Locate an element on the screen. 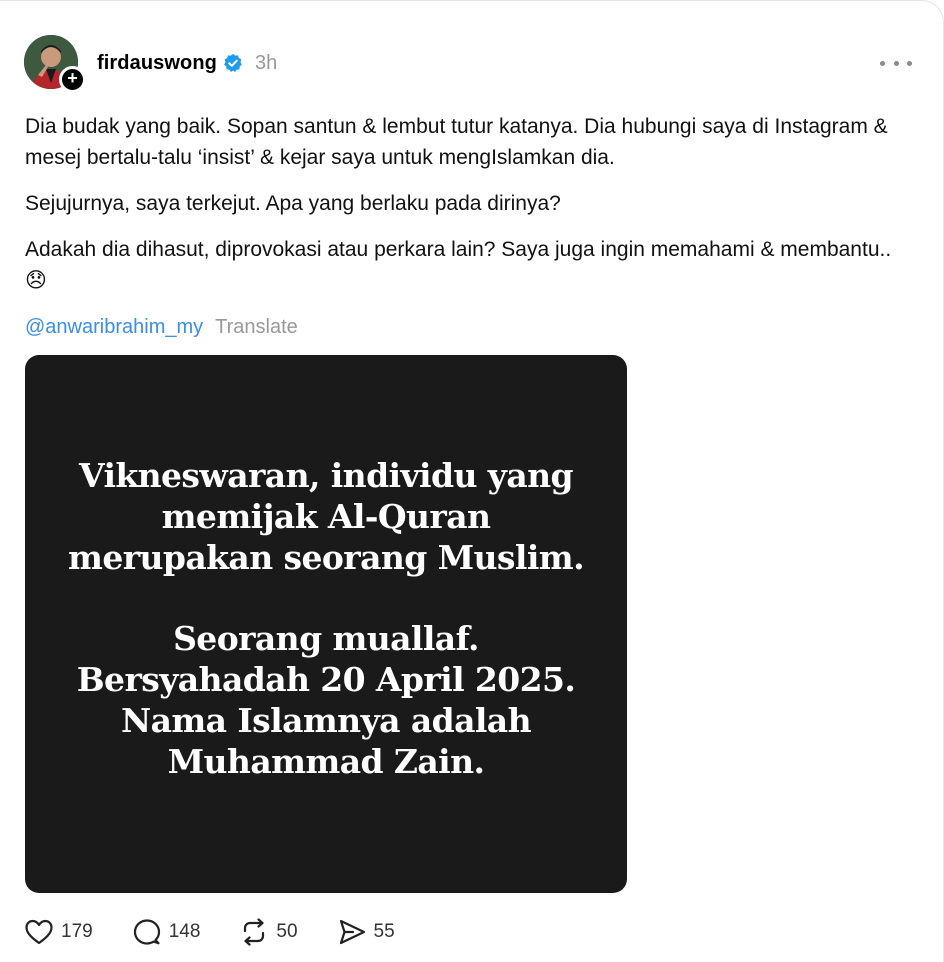 The height and width of the screenshot is (962, 944). follow-plus-icon: + is located at coordinates (72, 79).